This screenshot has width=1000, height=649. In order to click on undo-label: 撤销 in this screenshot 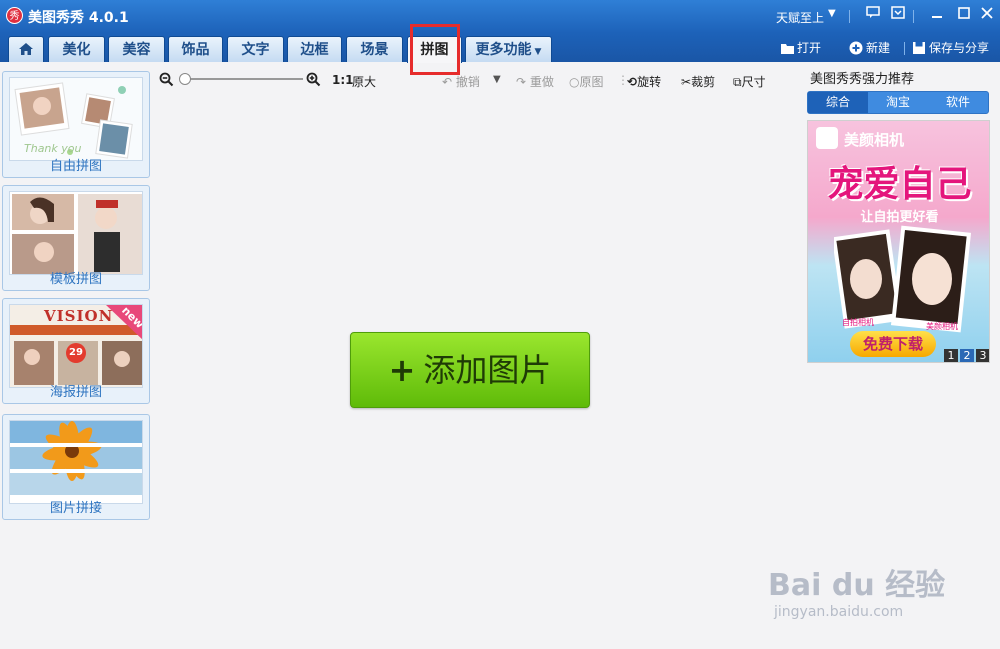, I will do `click(467, 82)`.